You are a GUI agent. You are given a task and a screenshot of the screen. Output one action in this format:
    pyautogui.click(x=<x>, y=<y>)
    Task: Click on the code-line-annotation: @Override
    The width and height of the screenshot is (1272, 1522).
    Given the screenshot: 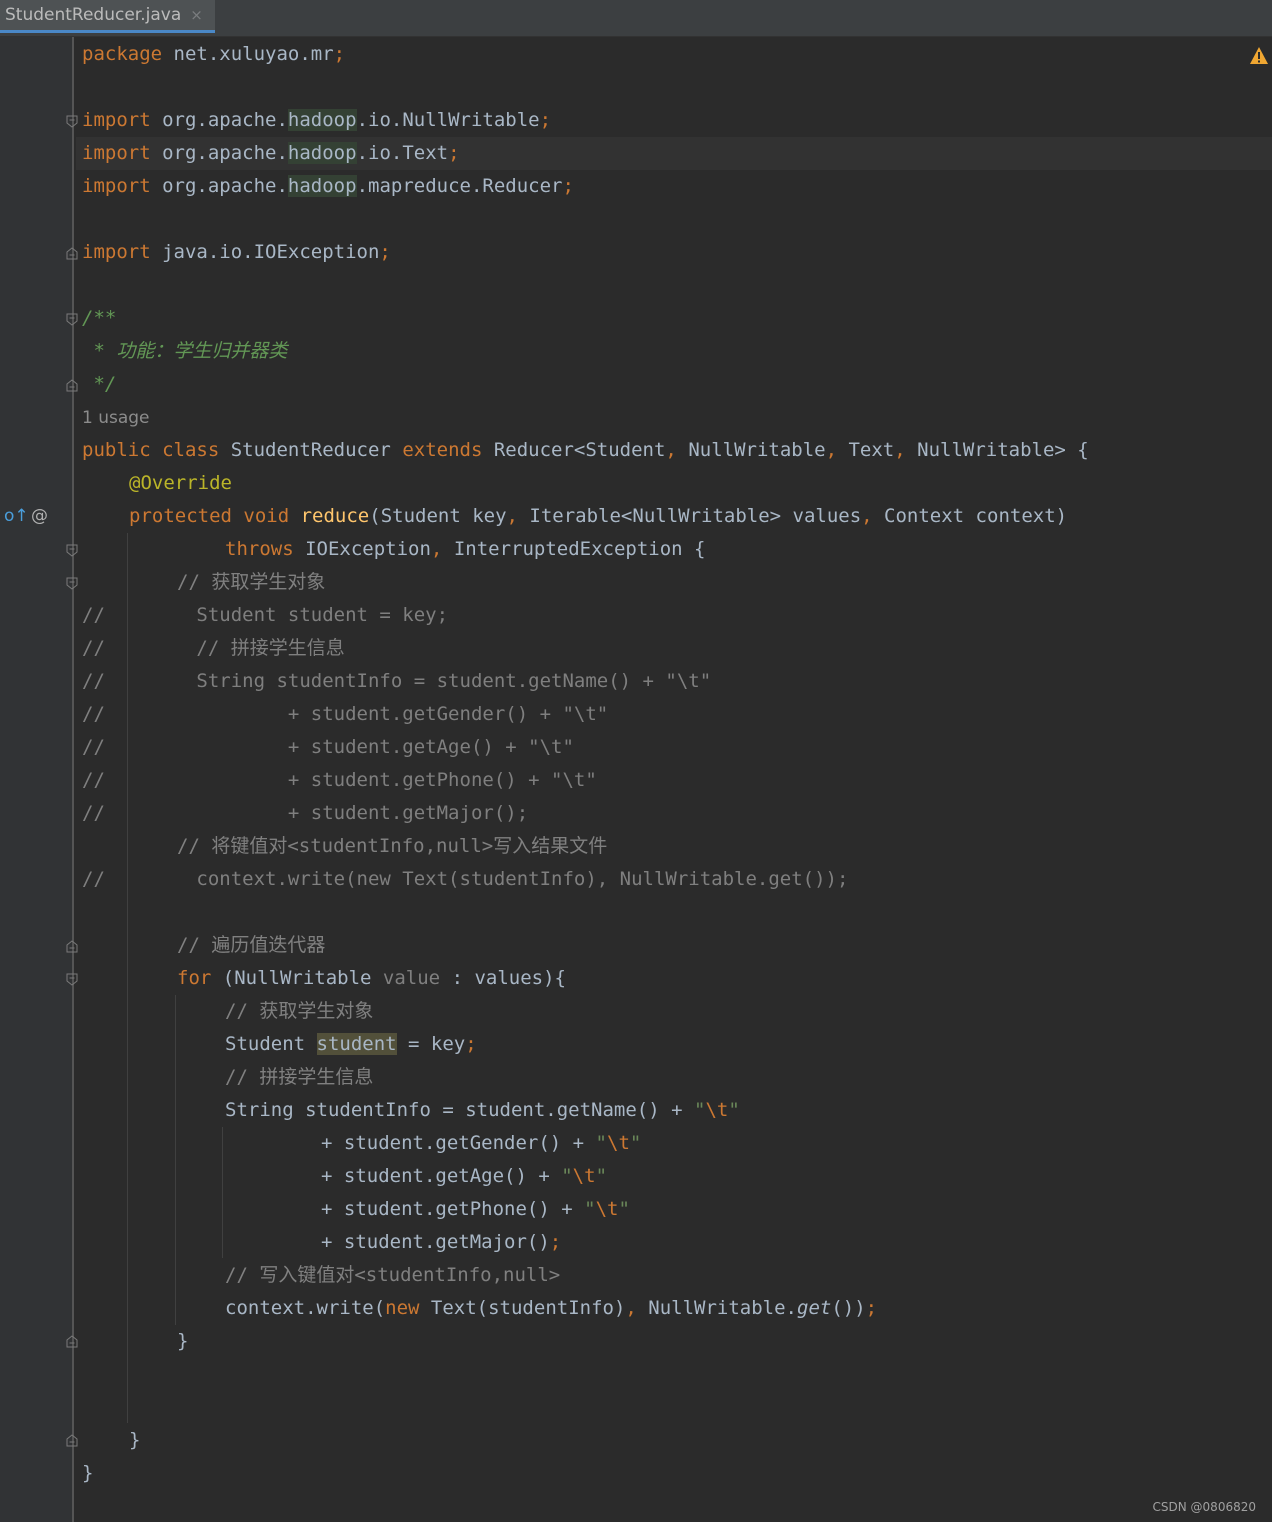 What is the action you would take?
    pyautogui.click(x=180, y=483)
    